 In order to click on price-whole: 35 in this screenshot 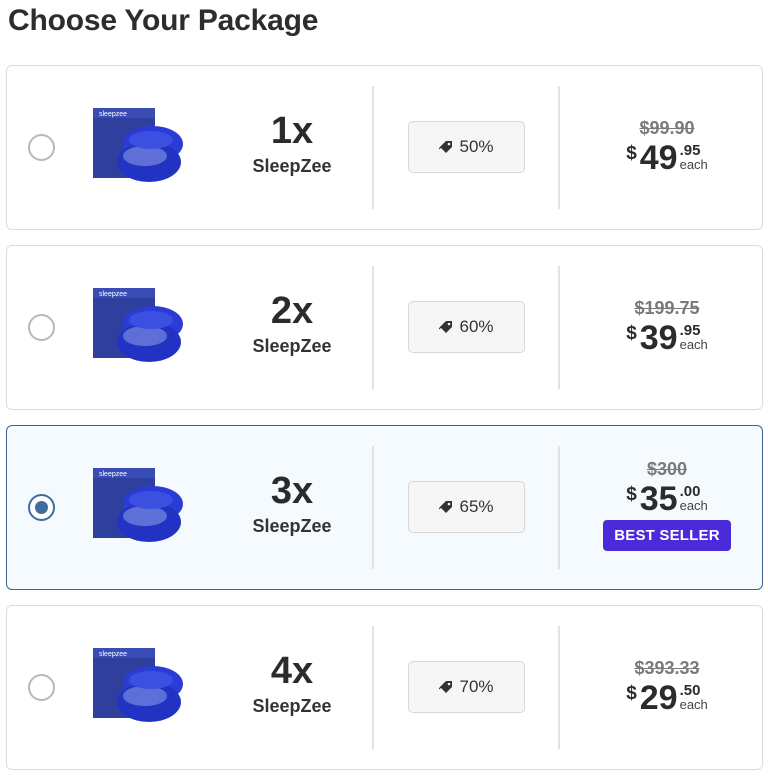, I will do `click(658, 499)`.